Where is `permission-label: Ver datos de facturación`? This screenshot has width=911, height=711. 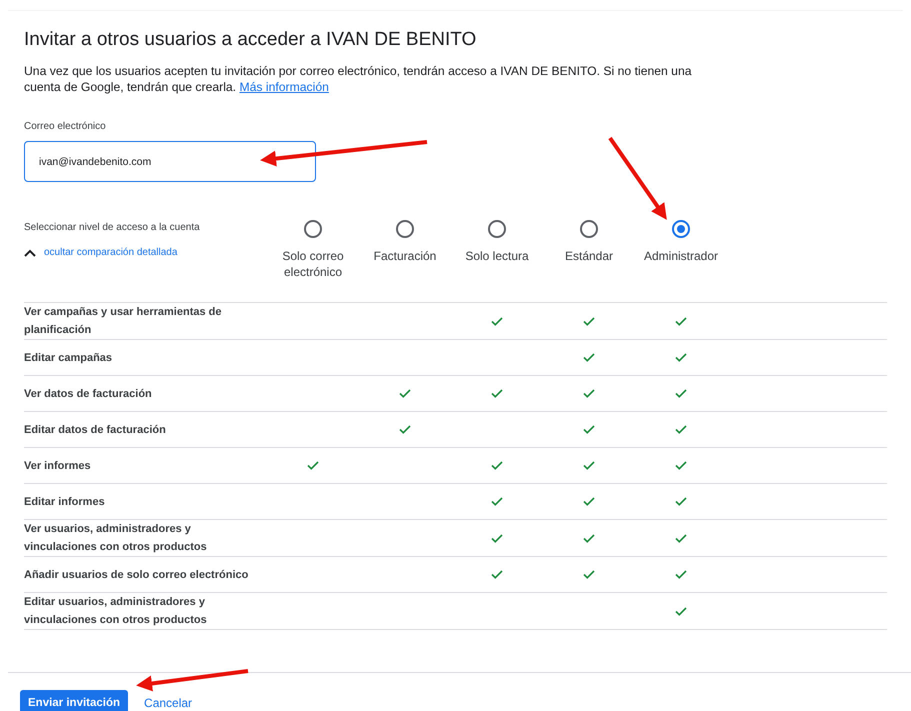
permission-label: Ver datos de facturación is located at coordinates (88, 394).